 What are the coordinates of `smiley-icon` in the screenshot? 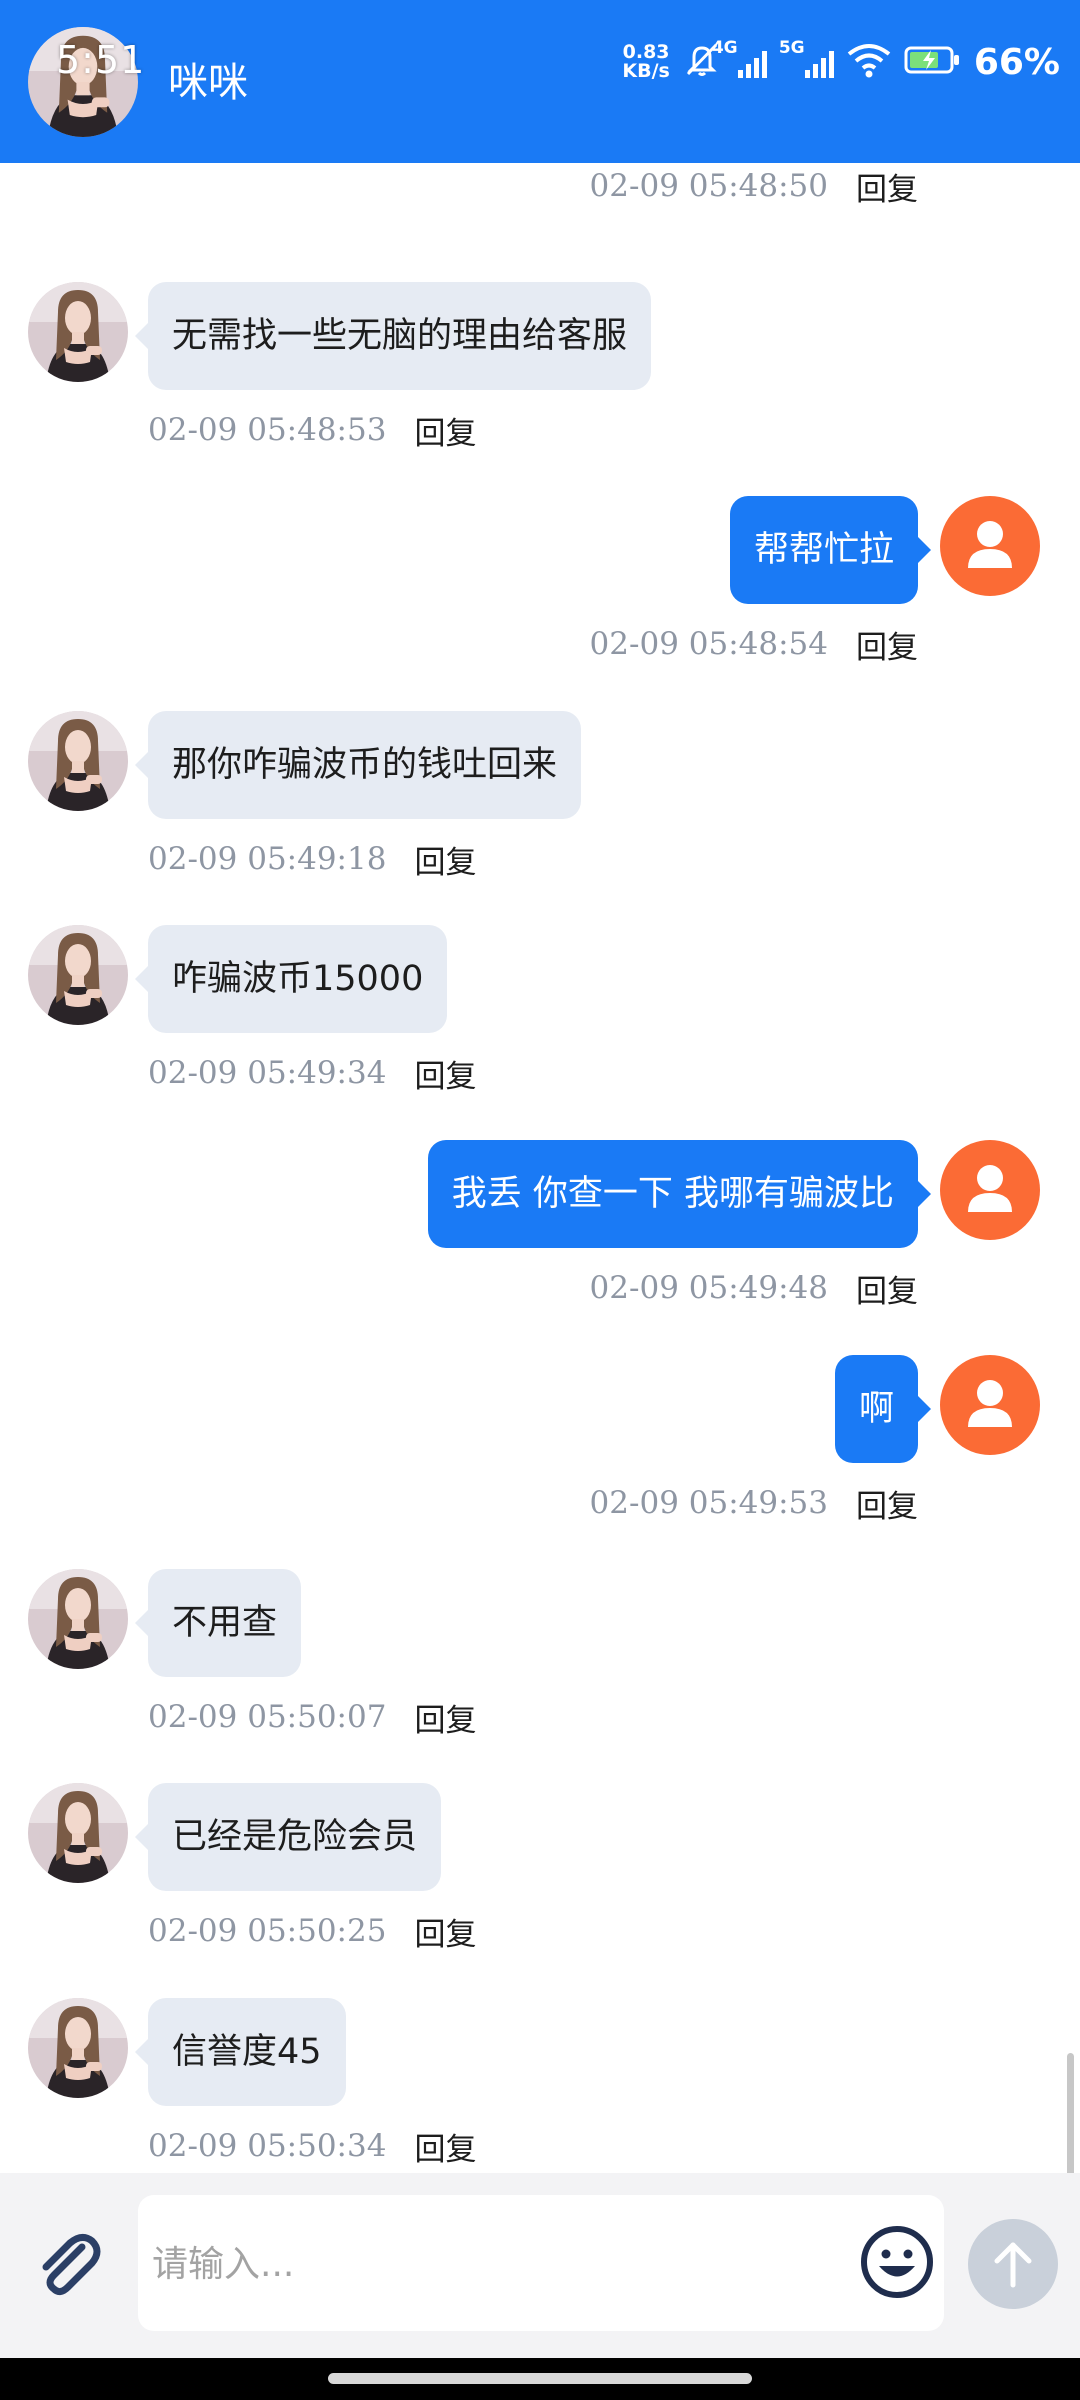 It's located at (897, 2262).